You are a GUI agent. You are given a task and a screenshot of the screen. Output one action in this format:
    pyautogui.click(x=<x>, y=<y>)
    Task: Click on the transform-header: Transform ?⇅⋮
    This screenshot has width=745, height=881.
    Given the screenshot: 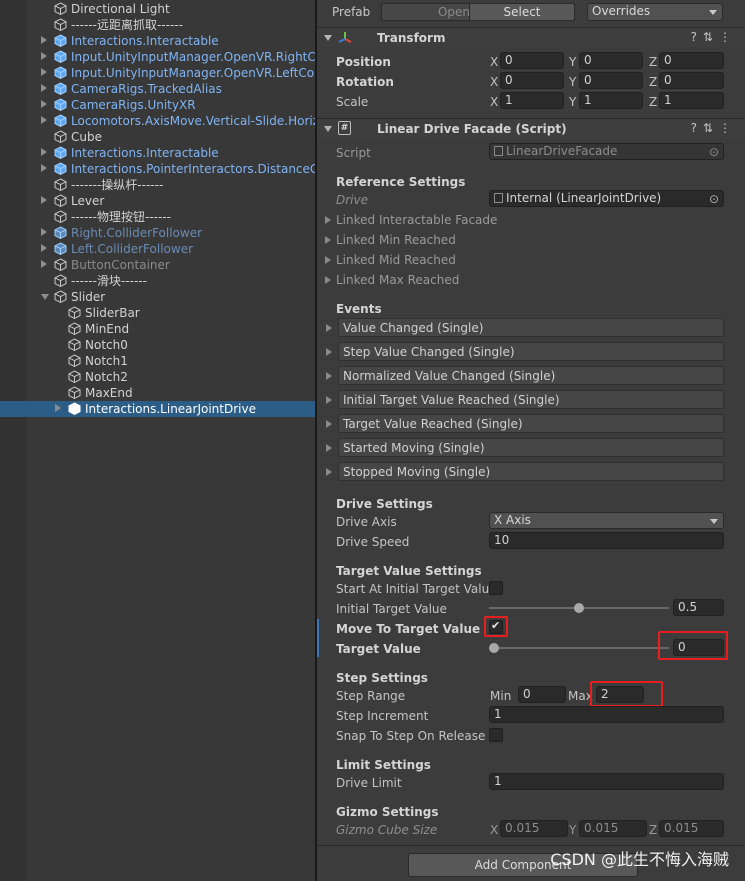 What is the action you would take?
    pyautogui.click(x=531, y=37)
    